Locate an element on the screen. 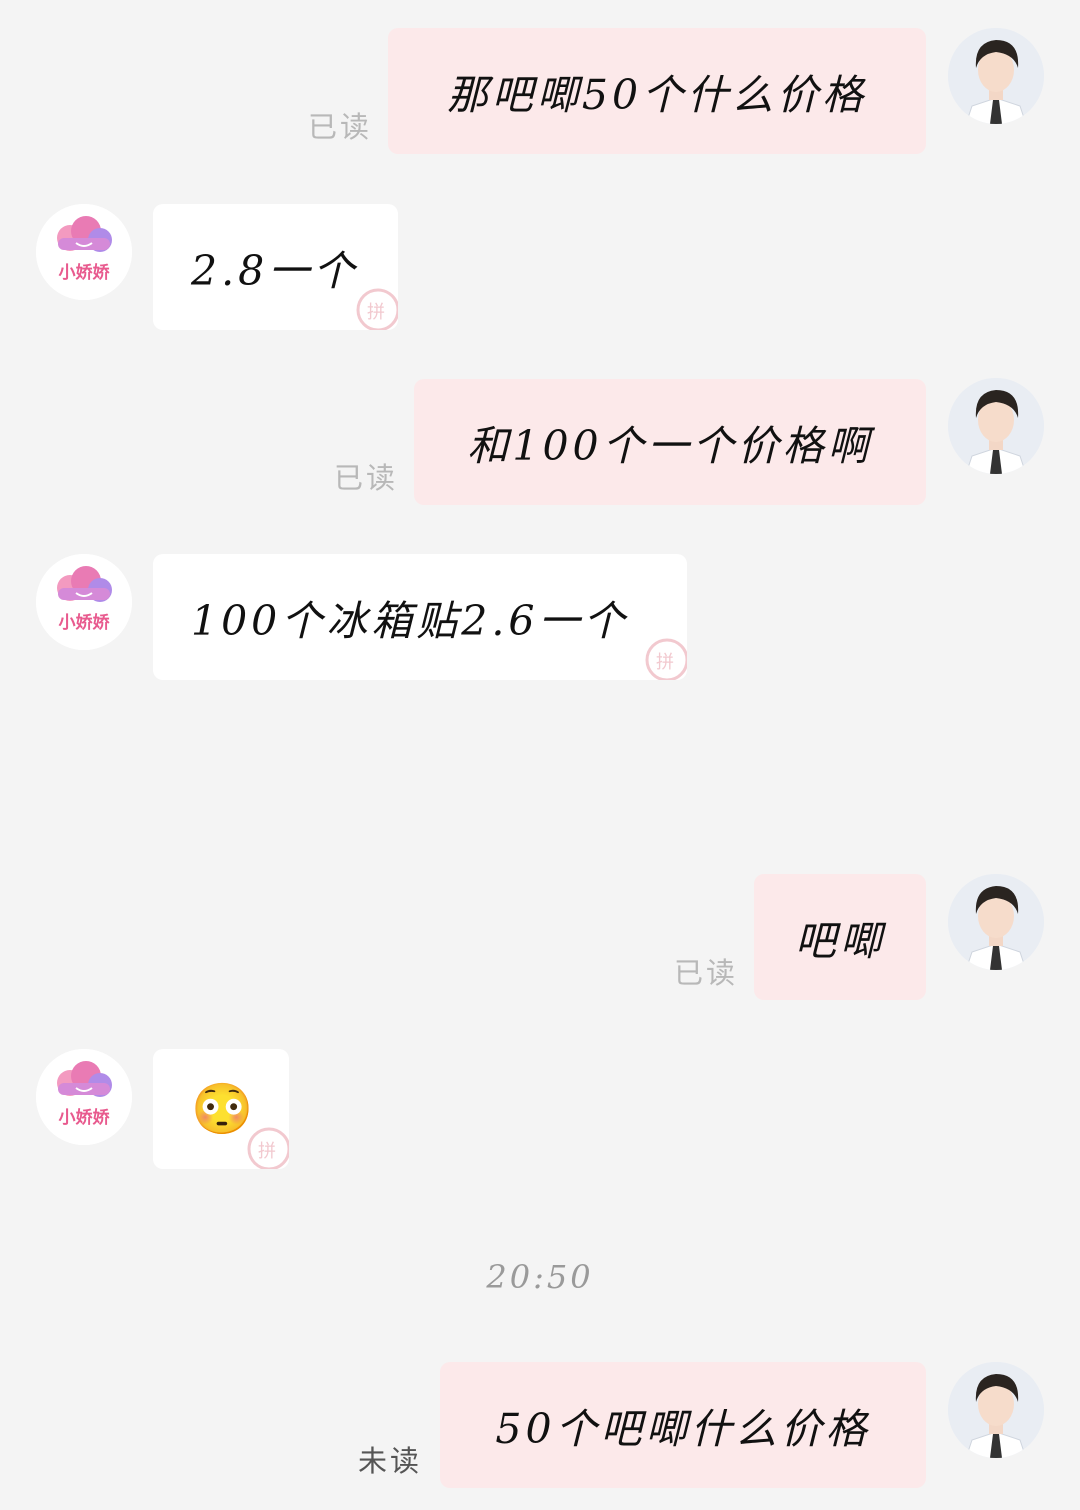  outgoing-message: 那吧唧50个什么价格 is located at coordinates (657, 91).